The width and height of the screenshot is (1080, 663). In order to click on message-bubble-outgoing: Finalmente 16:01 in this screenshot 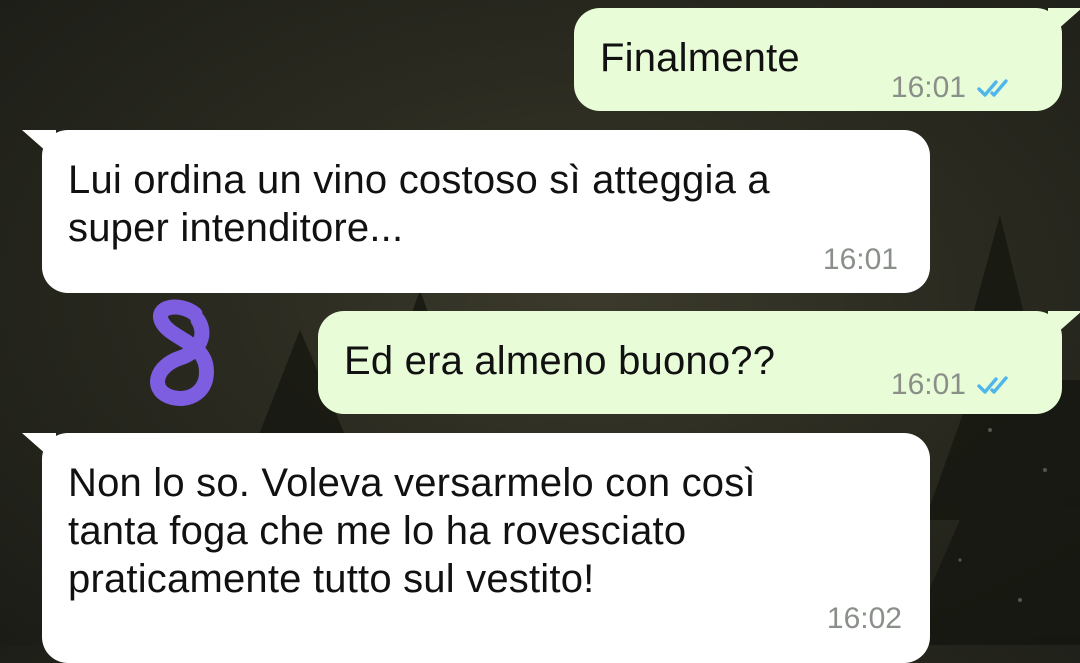, I will do `click(827, 59)`.